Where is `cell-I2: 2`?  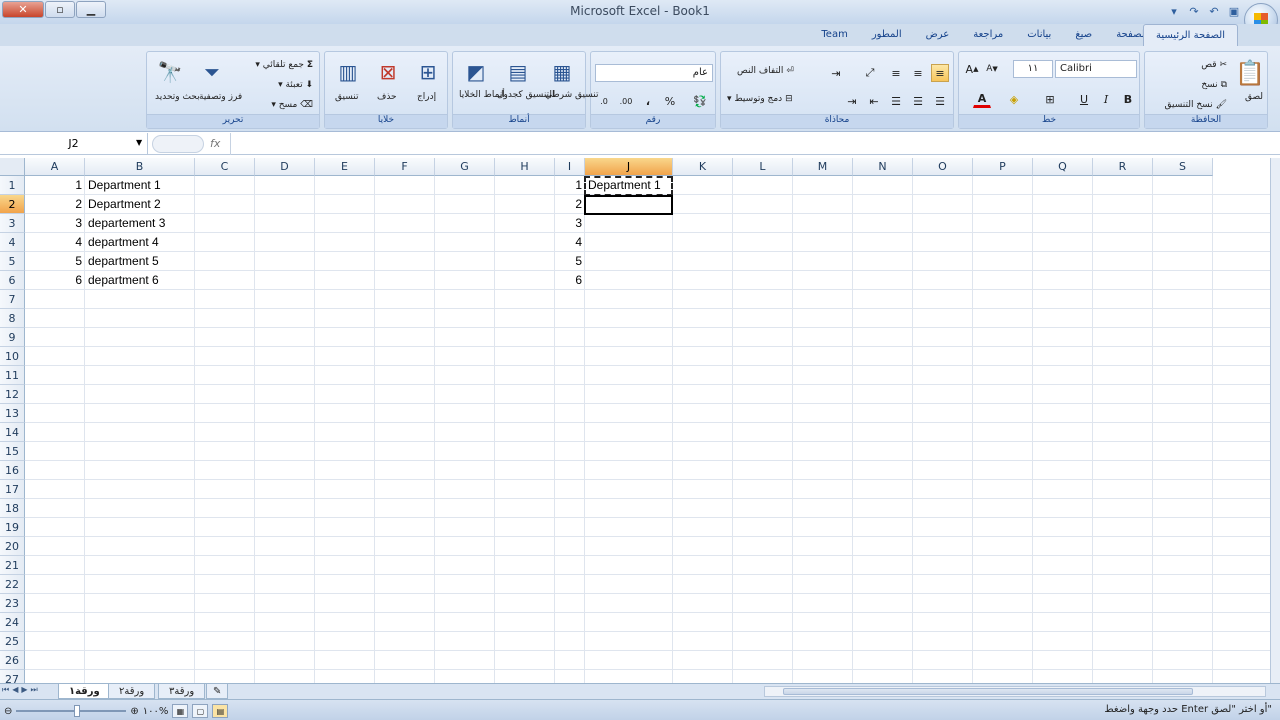 cell-I2: 2 is located at coordinates (570, 204).